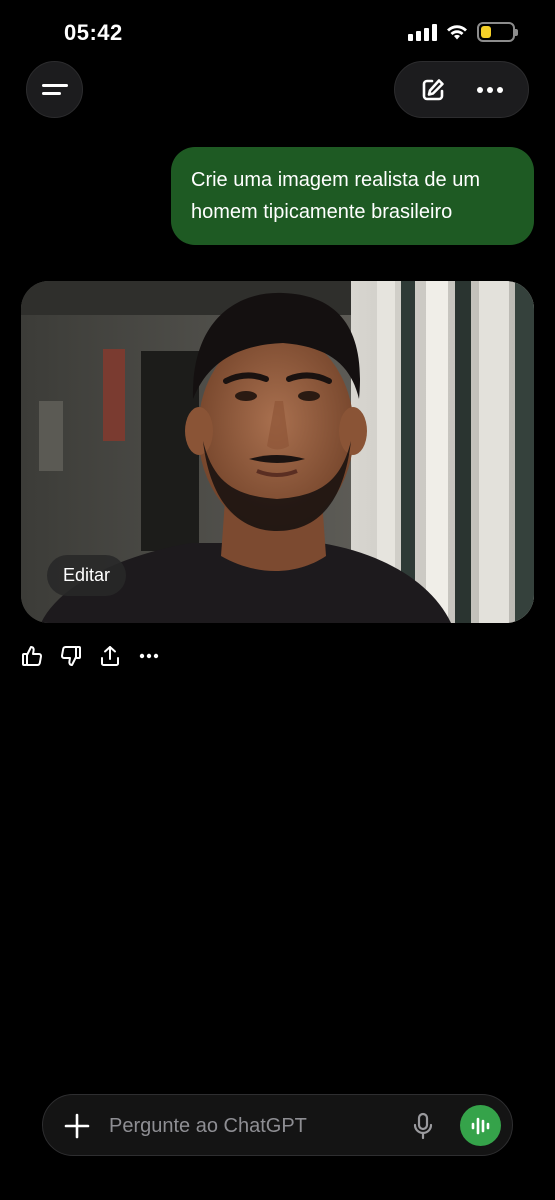 The height and width of the screenshot is (1200, 555). Describe the element at coordinates (497, 32) in the screenshot. I see `battery-icon` at that location.